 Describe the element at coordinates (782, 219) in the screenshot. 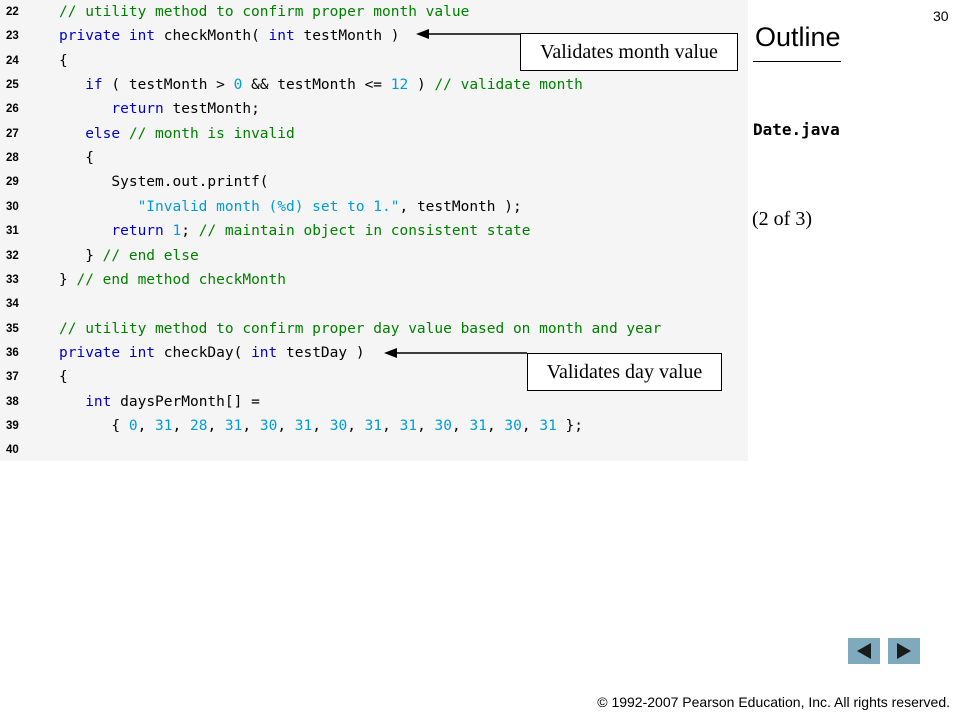

I see `part-label: (2 of 3)` at that location.